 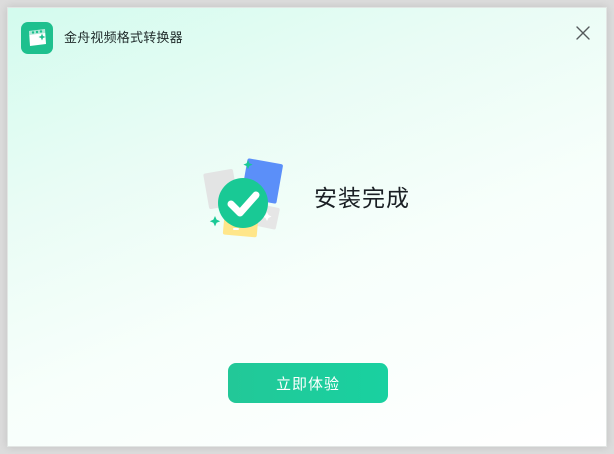 What do you see at coordinates (243, 198) in the screenshot?
I see `checkmark-success-icon` at bounding box center [243, 198].